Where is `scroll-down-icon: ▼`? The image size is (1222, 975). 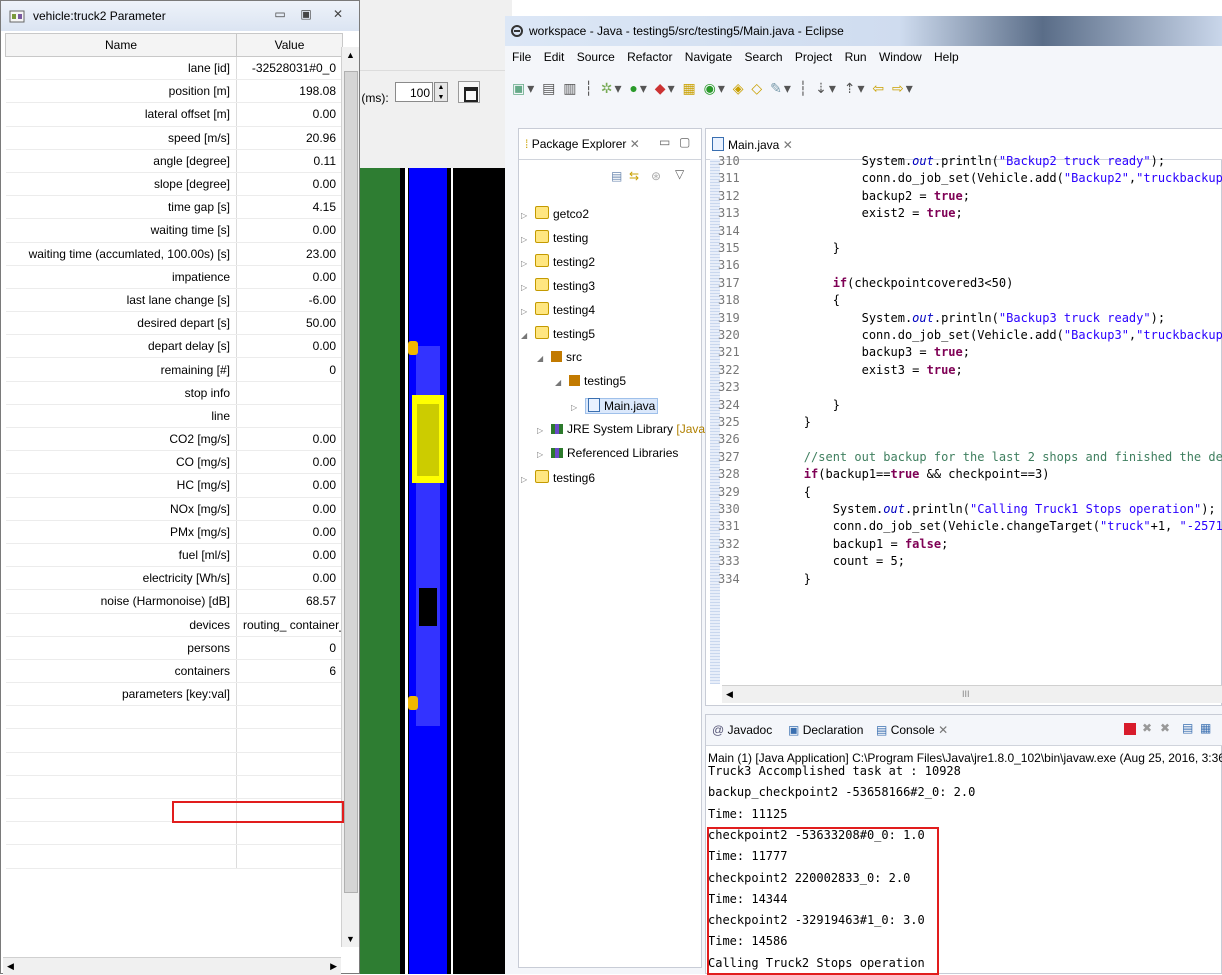 scroll-down-icon: ▼ is located at coordinates (350, 939).